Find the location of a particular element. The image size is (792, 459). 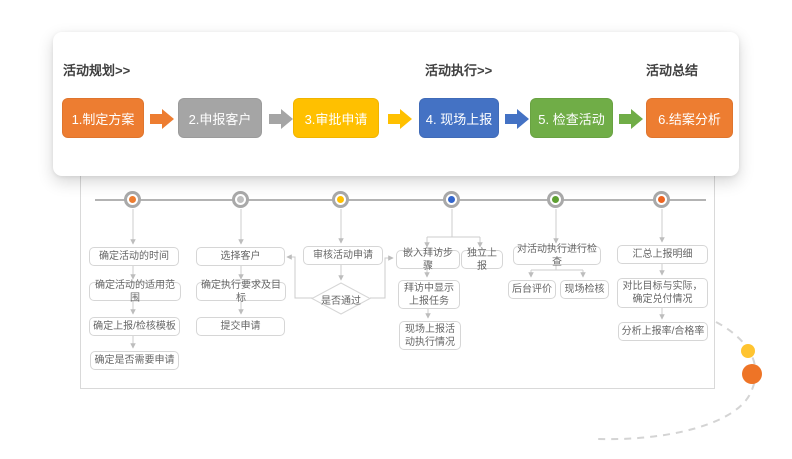

step-2-declare-customers: 2.申报客户 is located at coordinates (220, 118).